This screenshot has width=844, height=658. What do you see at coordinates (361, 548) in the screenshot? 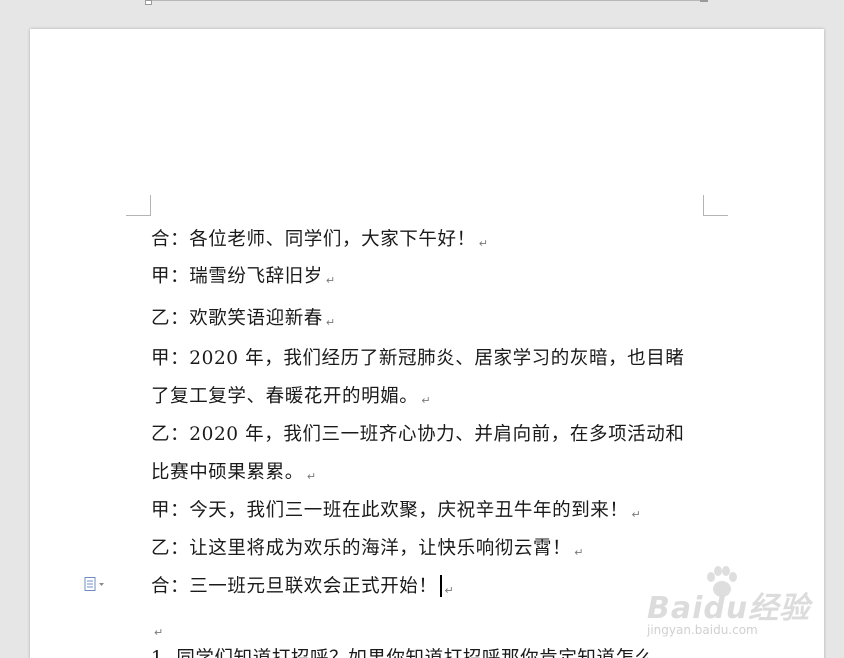
I see `line-text: 乙：让这里将成为欢乐的海洋，让快乐响彻云霄！` at bounding box center [361, 548].